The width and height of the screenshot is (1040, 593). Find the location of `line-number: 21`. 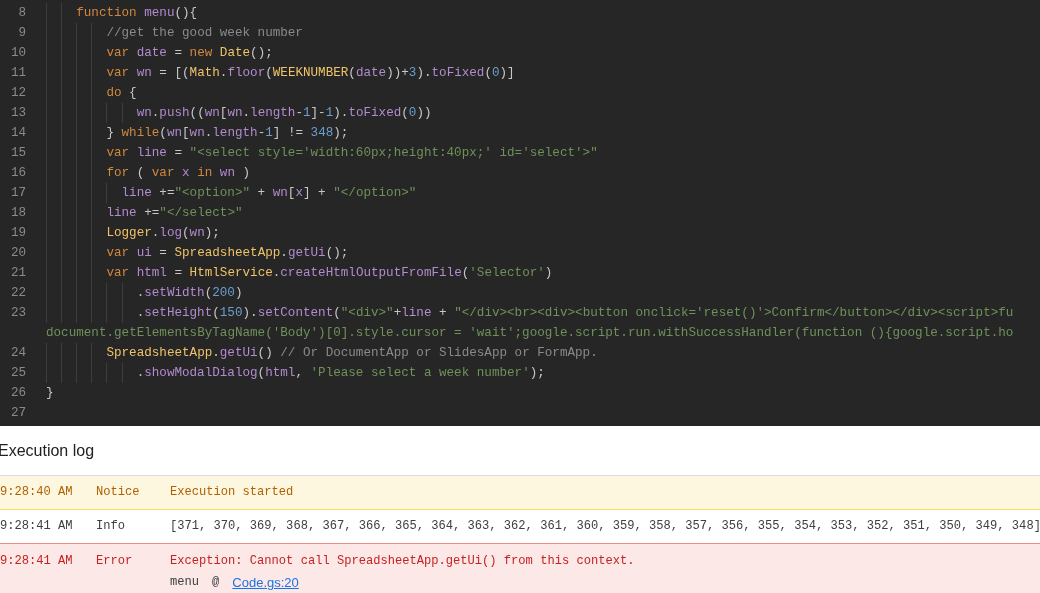

line-number: 21 is located at coordinates (18, 272).